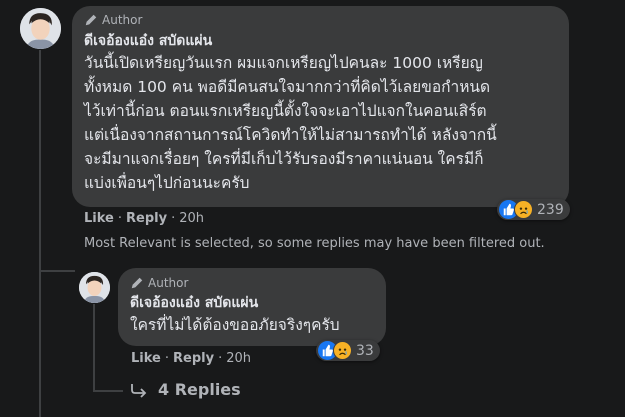  Describe the element at coordinates (139, 390) in the screenshot. I see `reply-arrow-icon` at that location.